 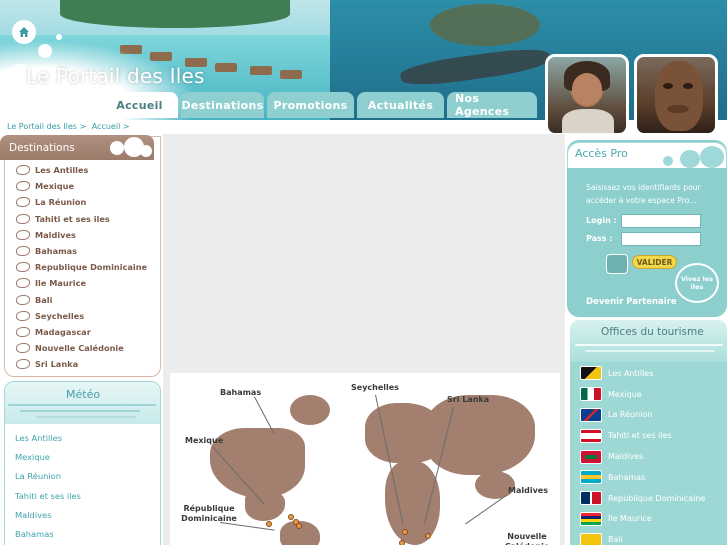 What do you see at coordinates (81, 186) in the screenshot?
I see `destination-item: Mexique` at bounding box center [81, 186].